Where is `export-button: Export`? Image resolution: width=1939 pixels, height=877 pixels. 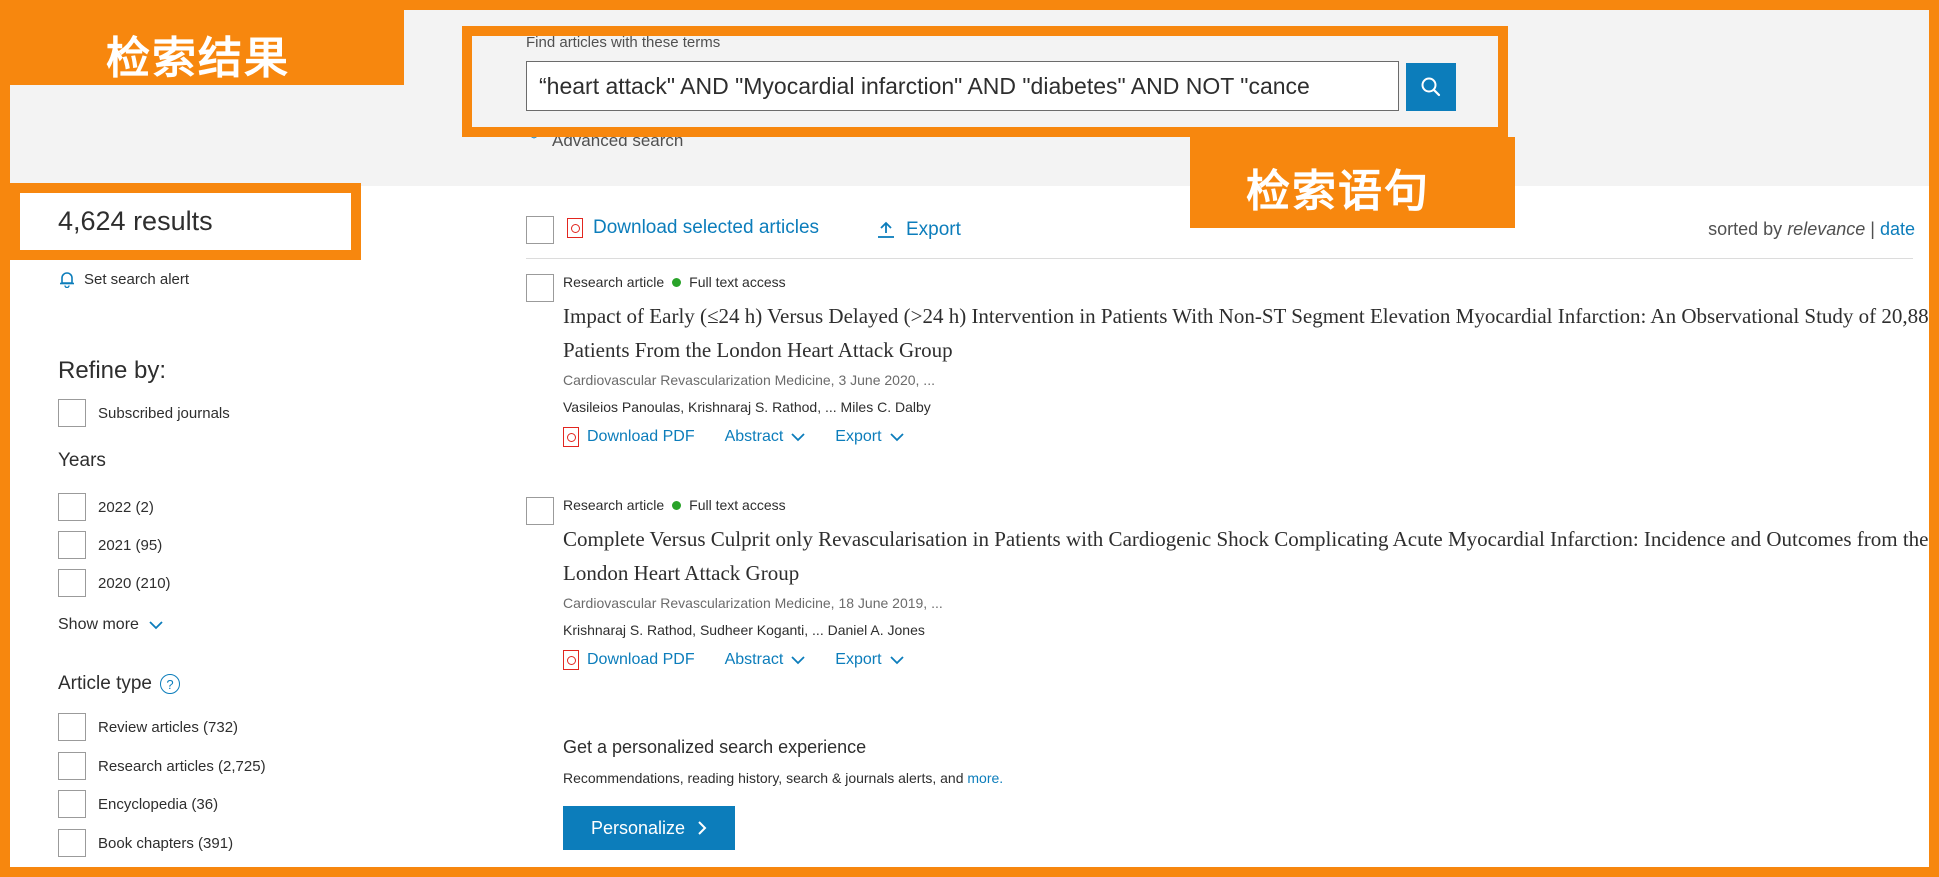
export-button: Export is located at coordinates (918, 230).